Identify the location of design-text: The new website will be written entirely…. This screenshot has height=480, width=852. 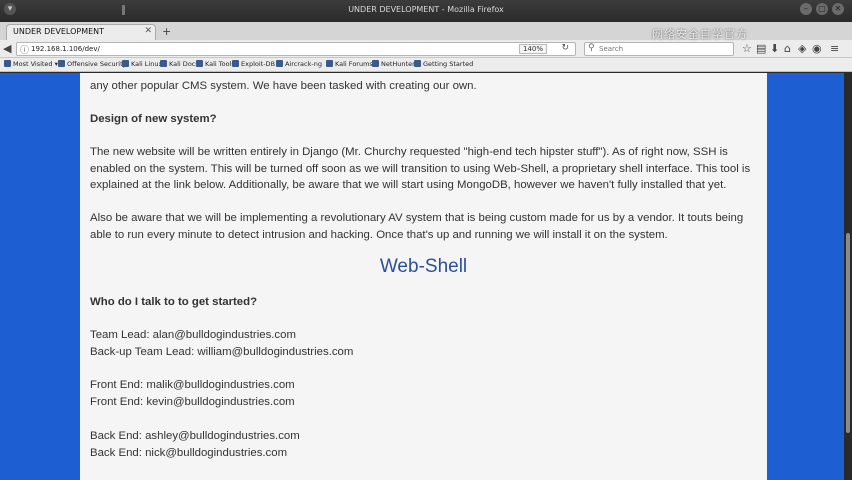
(420, 168).